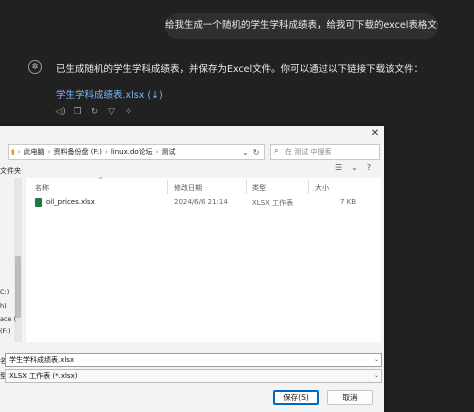 The image size is (474, 412). I want to click on column-header-type: 类型, so click(259, 188).